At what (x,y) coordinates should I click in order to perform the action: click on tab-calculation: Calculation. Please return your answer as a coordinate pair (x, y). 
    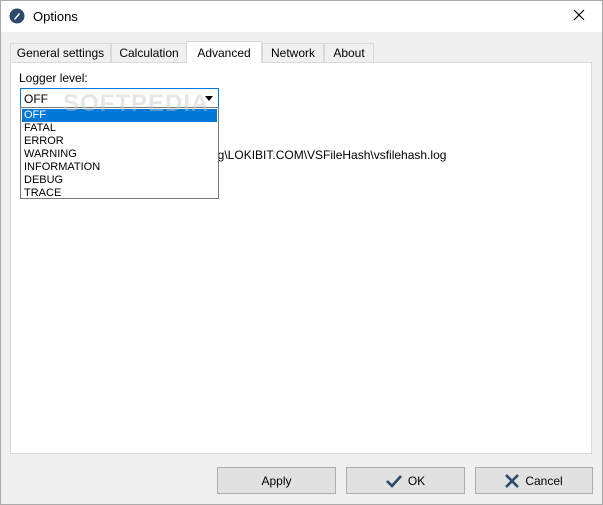
    Looking at the image, I should click on (149, 52).